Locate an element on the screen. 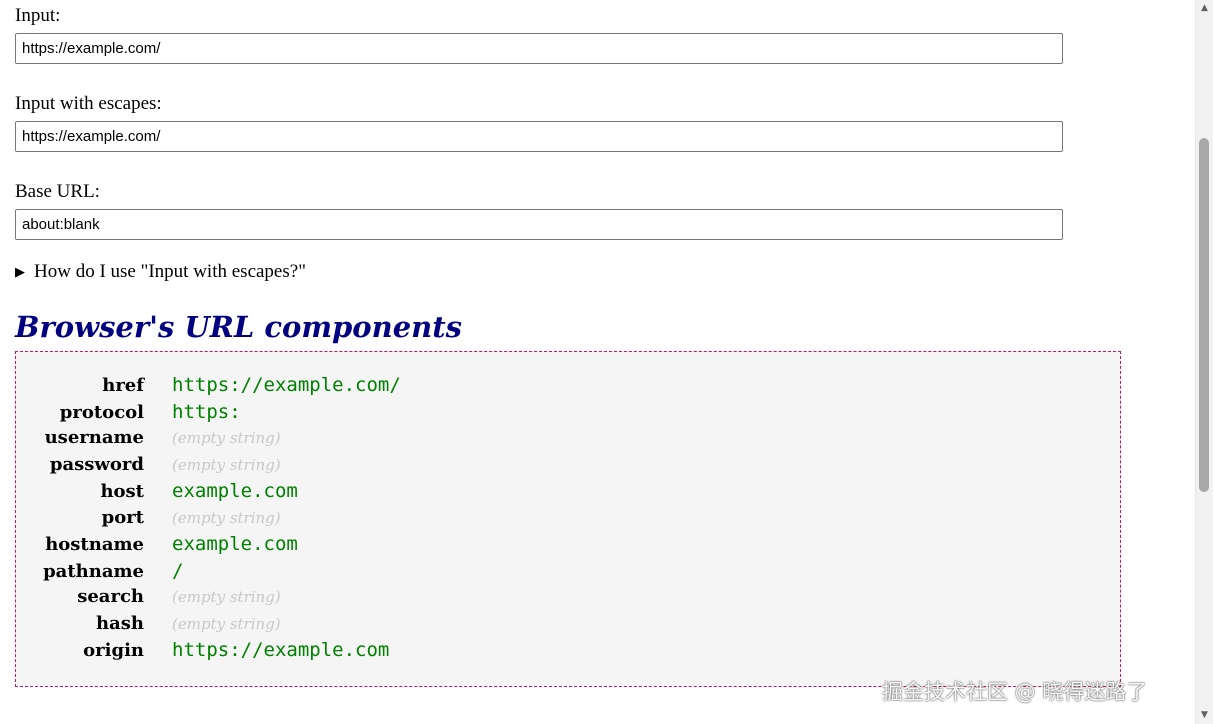 The width and height of the screenshot is (1213, 724). scroll-down-arrow-icon: ▼ is located at coordinates (1204, 715).